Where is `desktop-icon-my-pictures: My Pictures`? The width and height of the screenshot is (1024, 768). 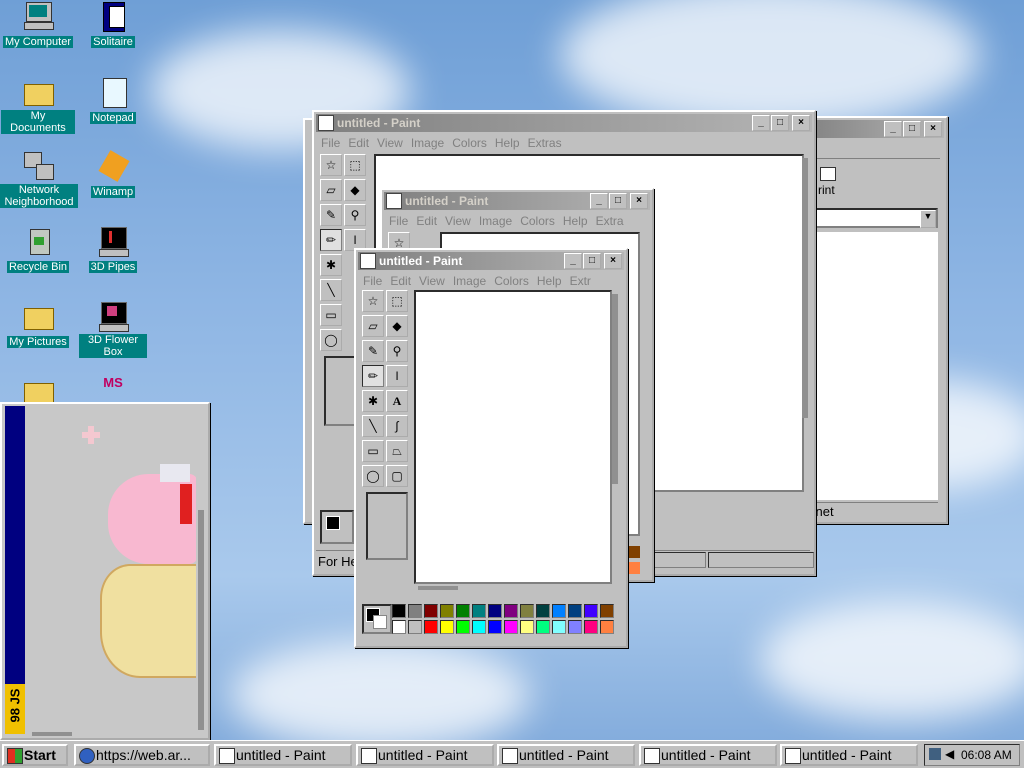 desktop-icon-my-pictures: My Pictures is located at coordinates (38, 324).